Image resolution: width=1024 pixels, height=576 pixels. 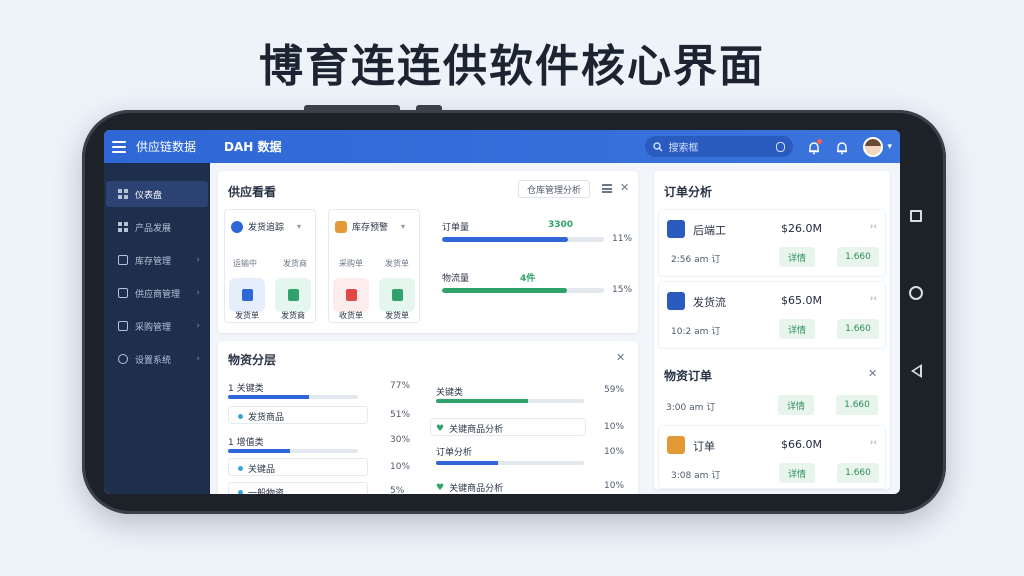 I want to click on back-button-icon, so click(x=916, y=371).